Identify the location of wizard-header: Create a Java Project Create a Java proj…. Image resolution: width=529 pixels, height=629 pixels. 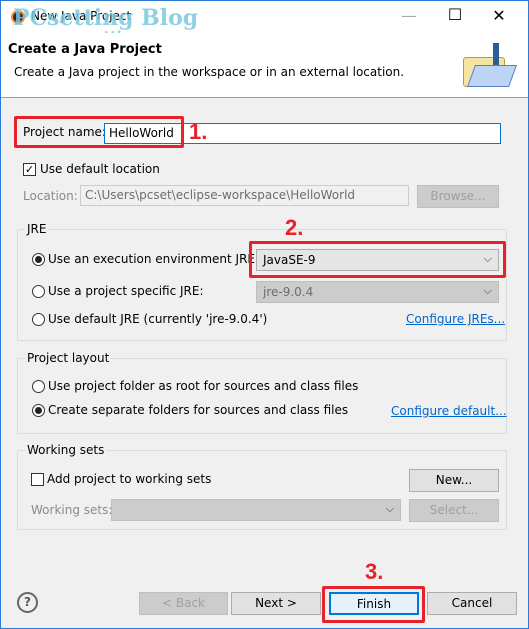
(264, 65).